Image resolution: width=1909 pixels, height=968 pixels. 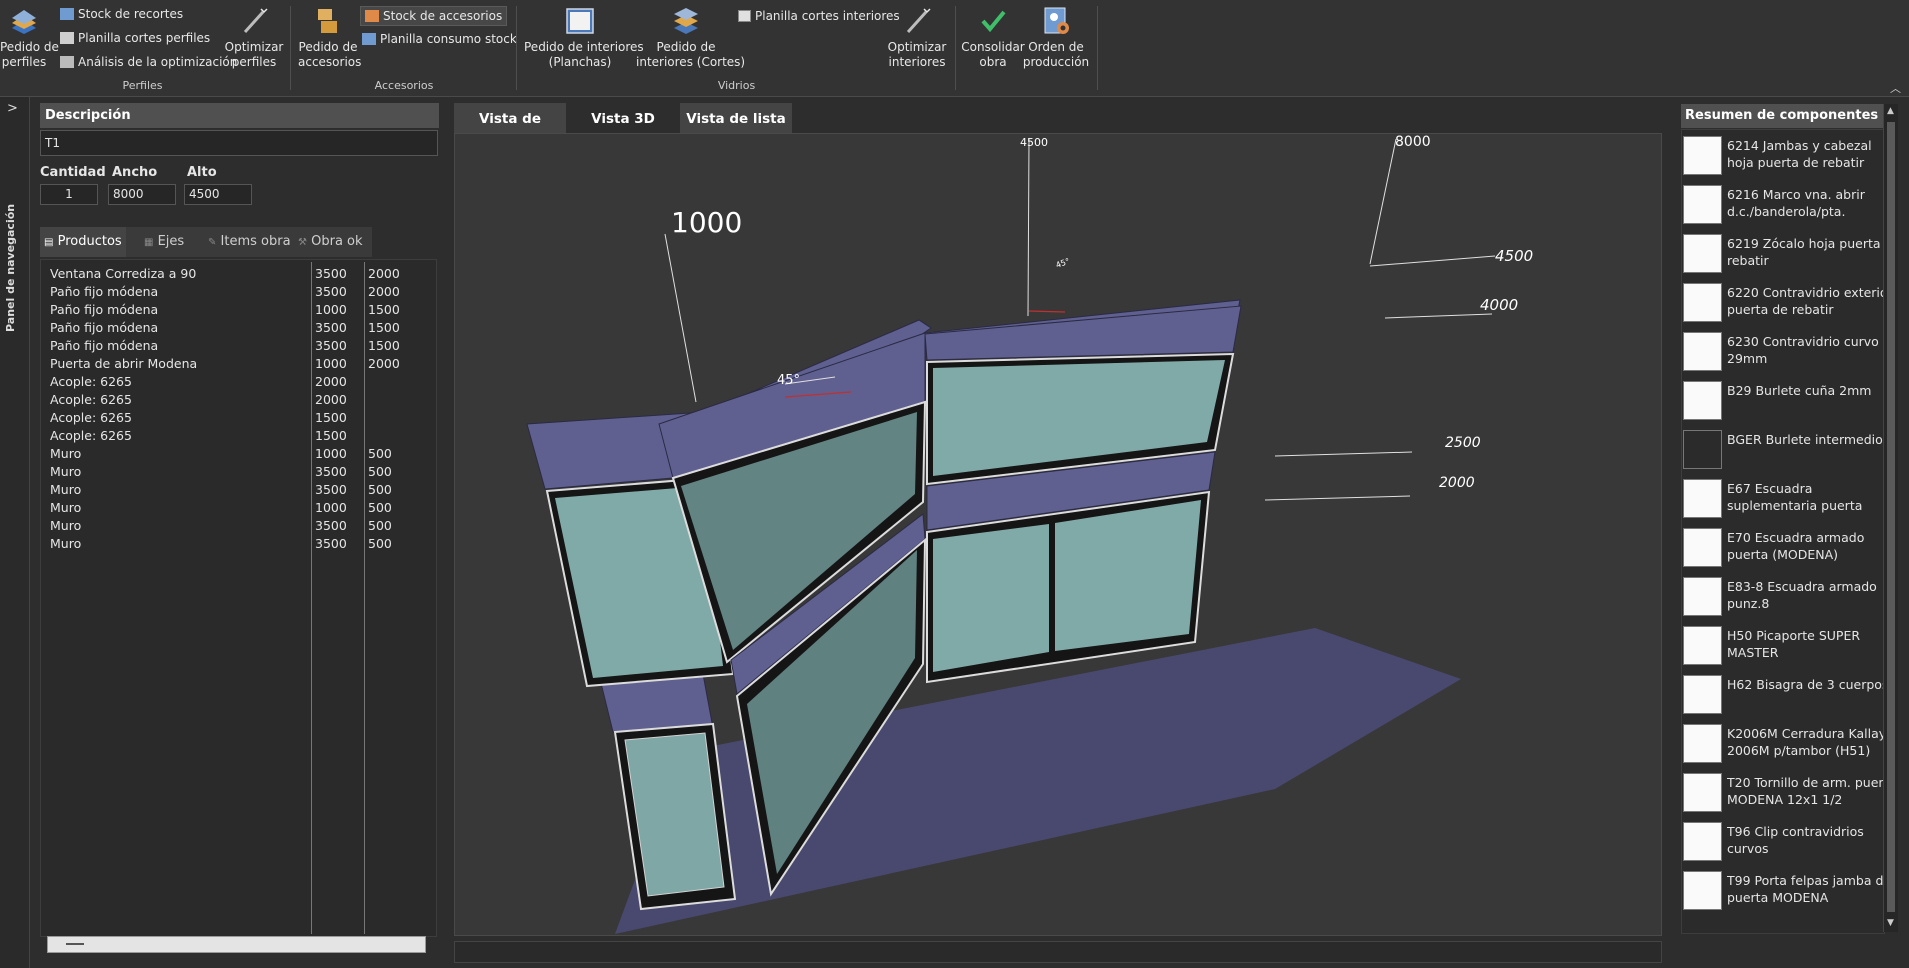 I want to click on component-label: E83-8 Escuadra armado punz.8, so click(x=1802, y=595).